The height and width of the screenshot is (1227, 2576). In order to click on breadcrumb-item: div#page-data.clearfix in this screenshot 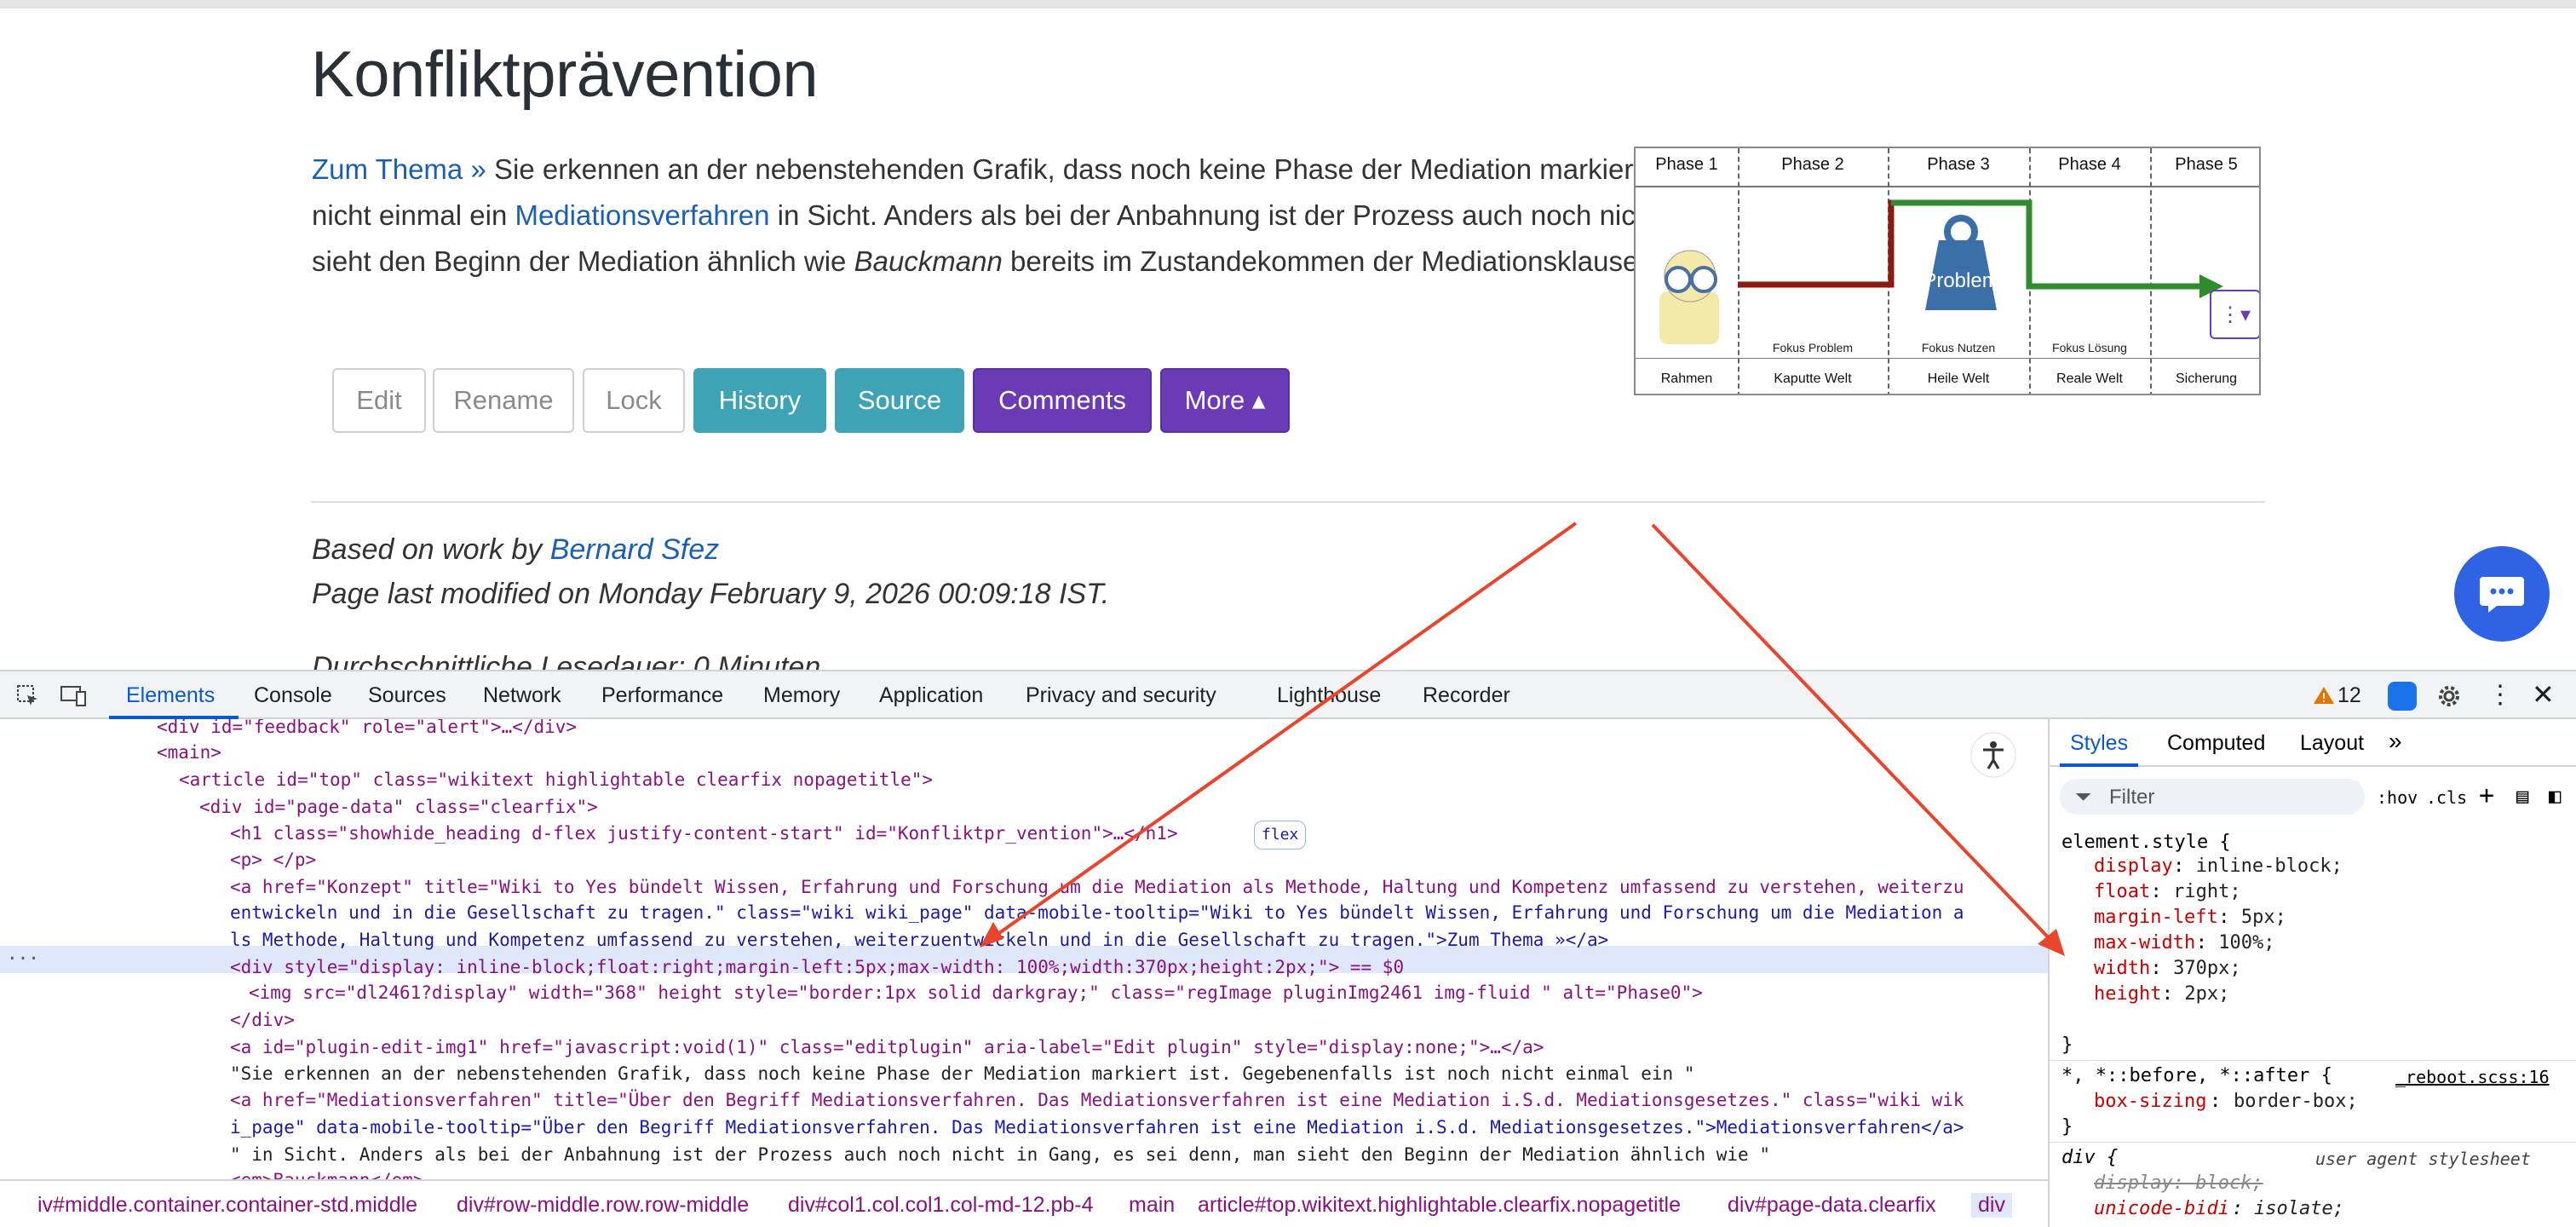, I will do `click(1832, 1205)`.